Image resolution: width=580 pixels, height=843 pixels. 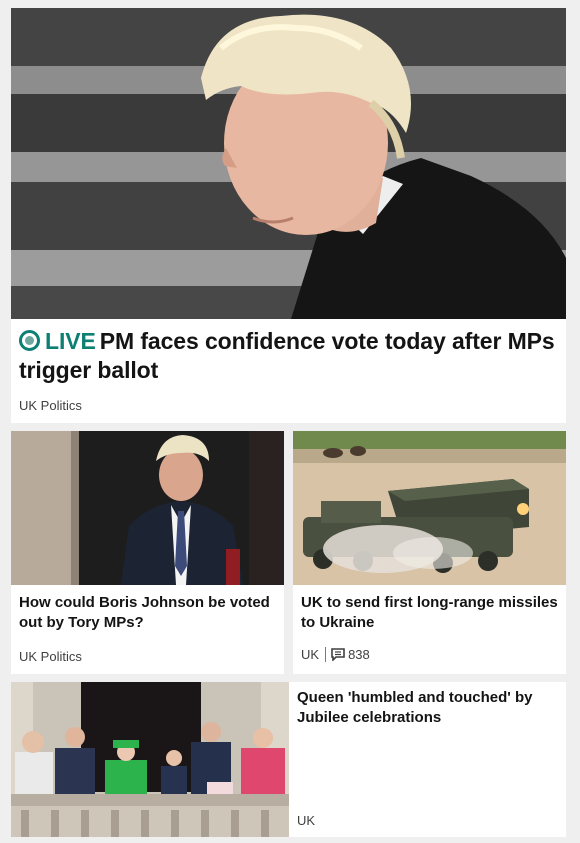 I want to click on story-3-image-card, so click(x=150, y=759).